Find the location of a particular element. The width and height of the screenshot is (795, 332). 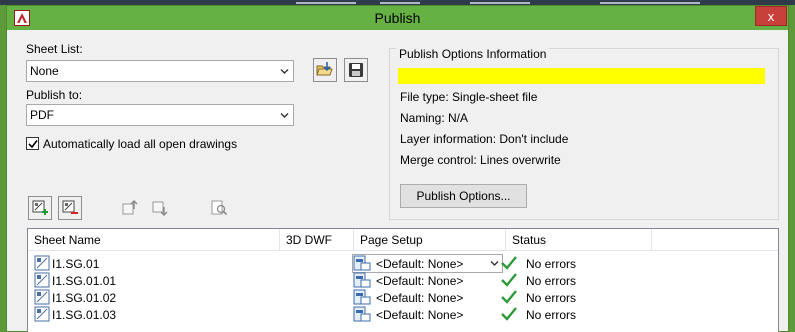

sheet-name: I1.SG.01.01 is located at coordinates (84, 281).